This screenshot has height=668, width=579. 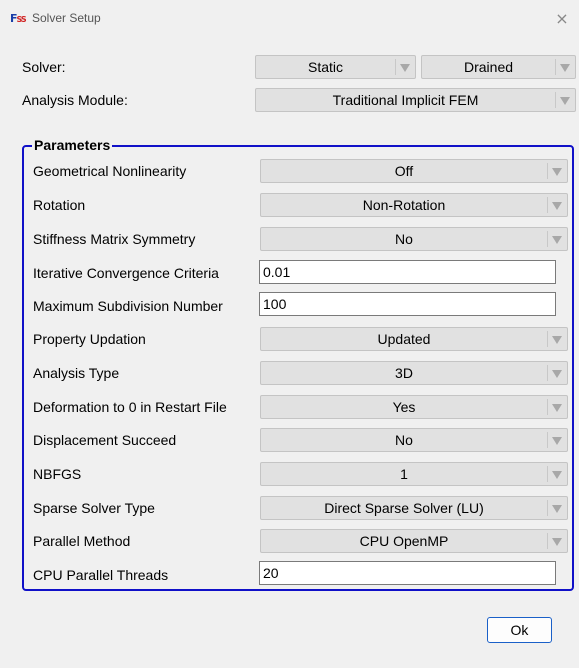 What do you see at coordinates (404, 373) in the screenshot?
I see `dropdown-value: 3D` at bounding box center [404, 373].